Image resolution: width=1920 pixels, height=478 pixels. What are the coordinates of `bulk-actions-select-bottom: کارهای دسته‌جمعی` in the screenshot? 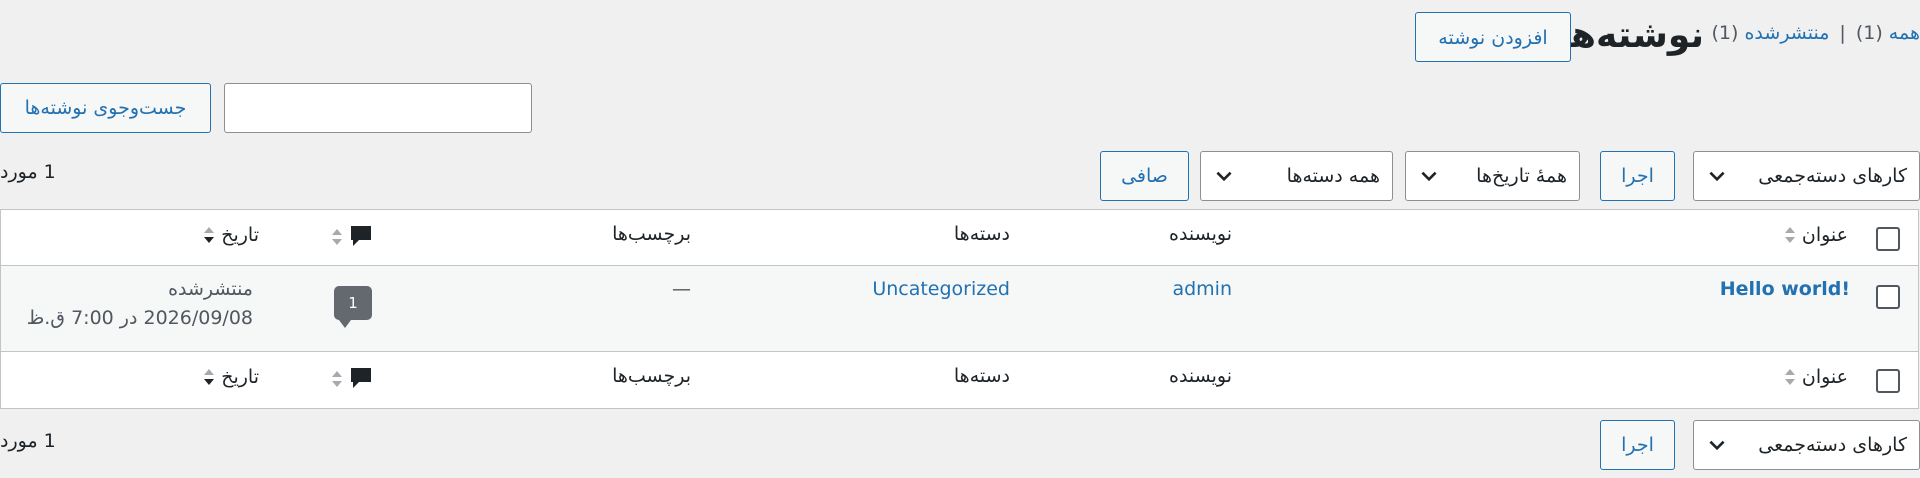 It's located at (1806, 445).